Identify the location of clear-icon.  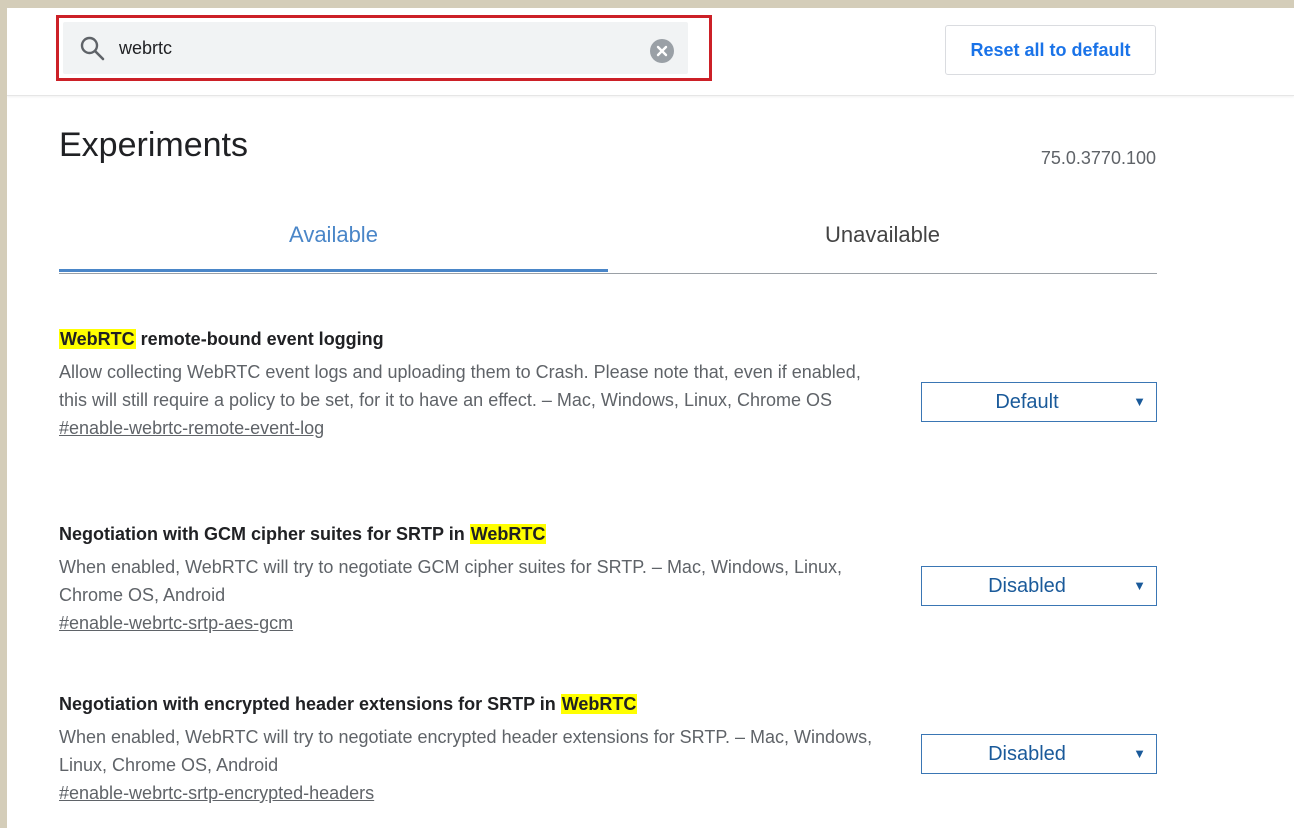
(662, 51).